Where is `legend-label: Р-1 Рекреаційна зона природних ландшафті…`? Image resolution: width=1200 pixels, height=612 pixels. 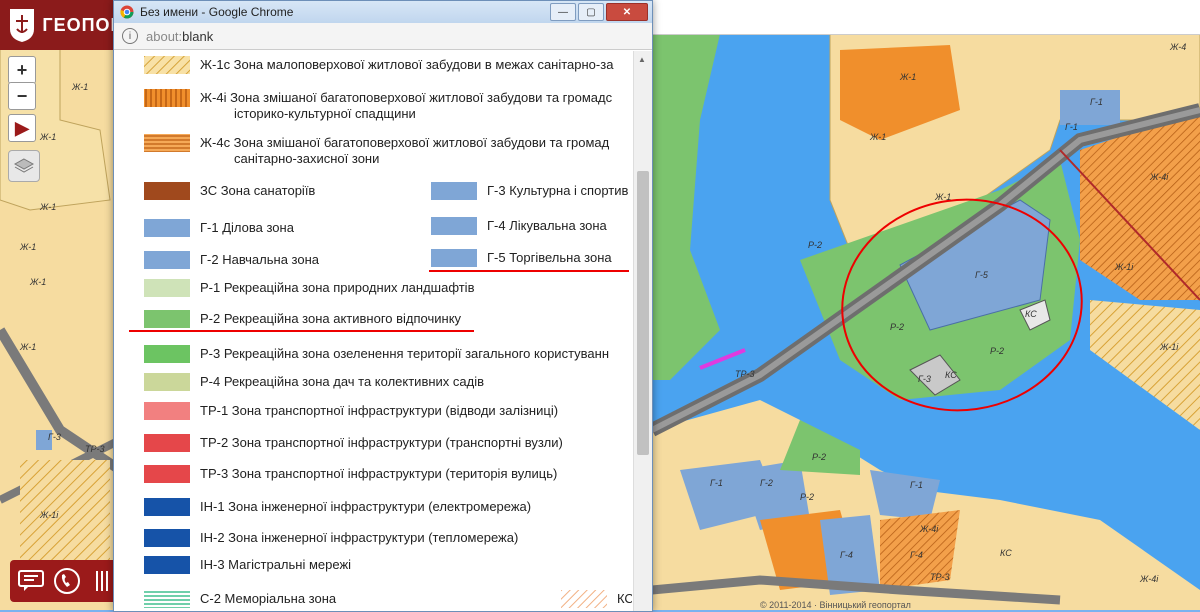
legend-label: Р-1 Рекреаційна зона природних ландшафті… is located at coordinates (337, 287).